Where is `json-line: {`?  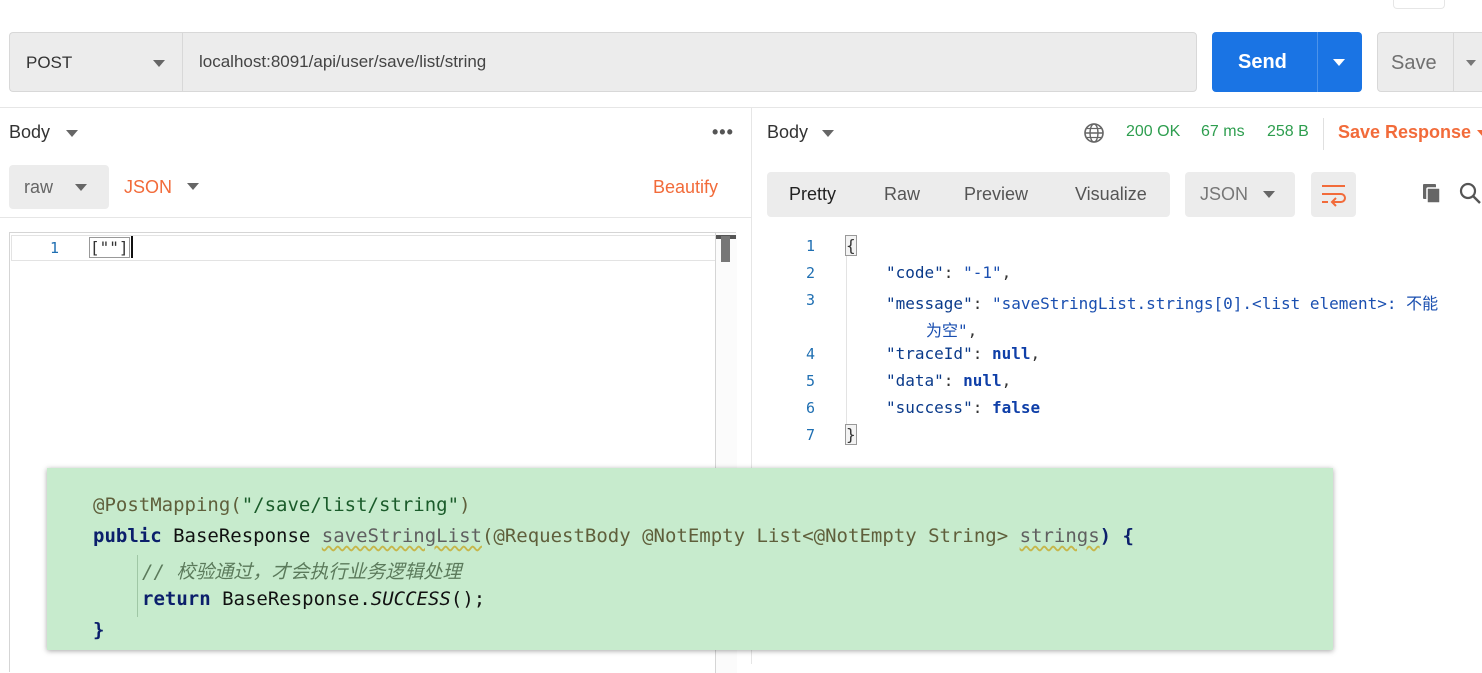
json-line: { is located at coordinates (851, 245).